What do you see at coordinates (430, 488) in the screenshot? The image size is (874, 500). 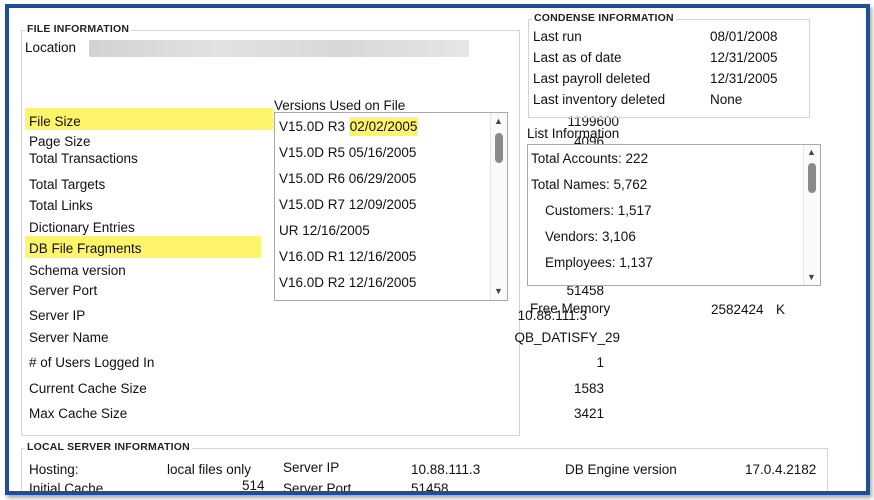 I see `local-server-port-value: 51458` at bounding box center [430, 488].